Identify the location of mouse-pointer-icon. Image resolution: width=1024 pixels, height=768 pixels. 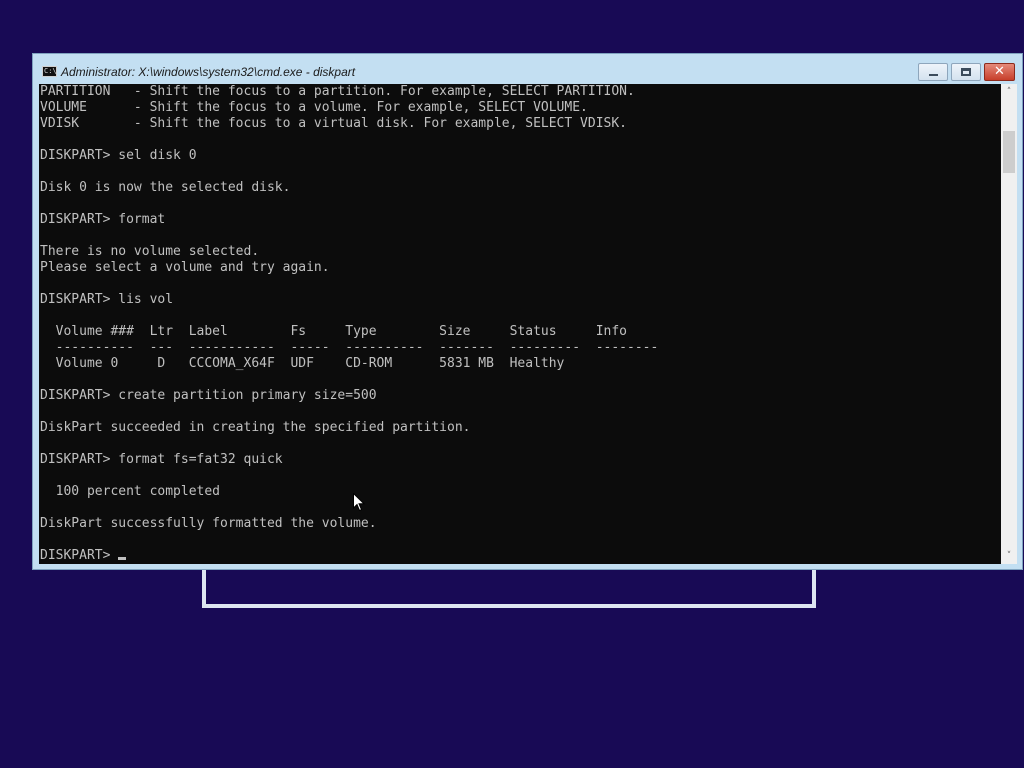
(359, 502).